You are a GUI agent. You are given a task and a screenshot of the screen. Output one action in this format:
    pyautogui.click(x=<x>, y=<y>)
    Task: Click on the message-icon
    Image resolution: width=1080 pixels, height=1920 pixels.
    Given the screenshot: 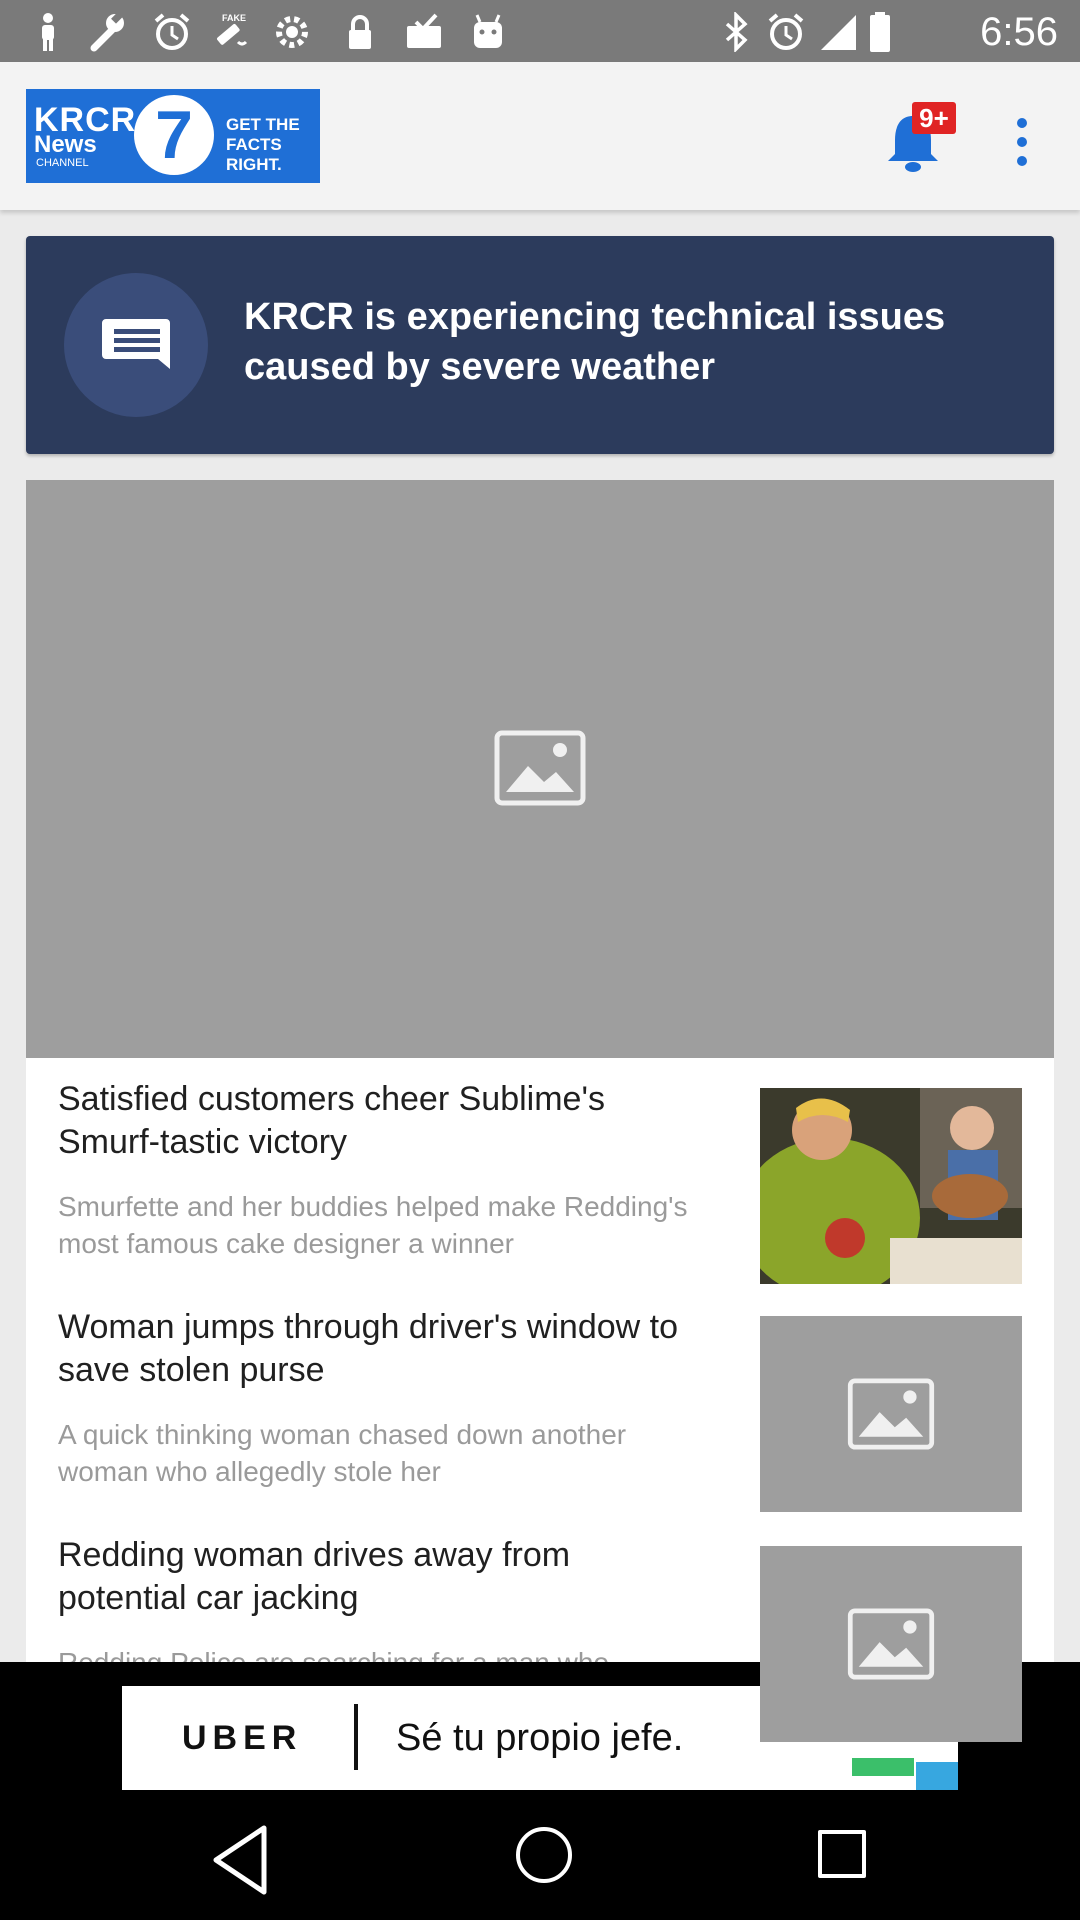 What is the action you would take?
    pyautogui.click(x=136, y=345)
    